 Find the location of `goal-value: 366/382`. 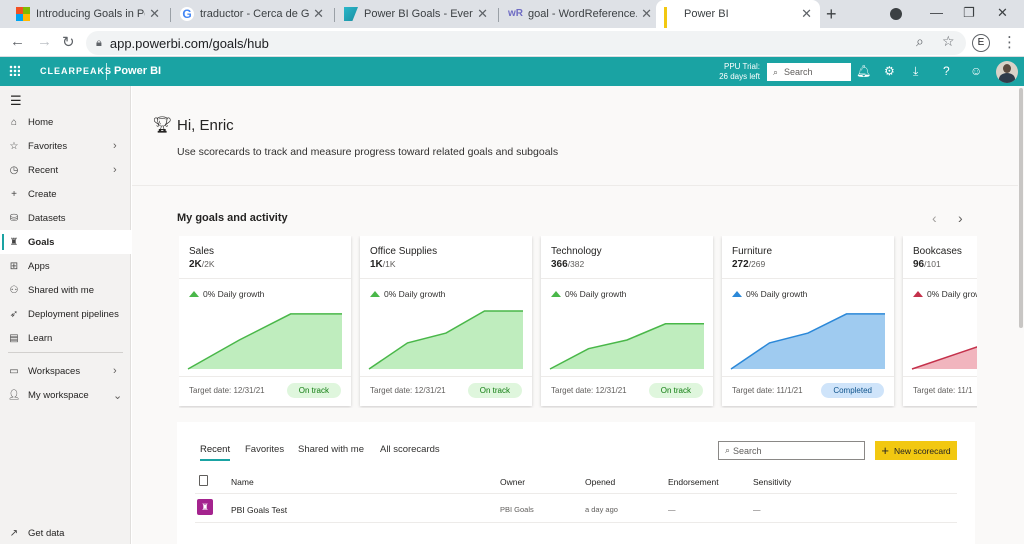

goal-value: 366/382 is located at coordinates (567, 264).